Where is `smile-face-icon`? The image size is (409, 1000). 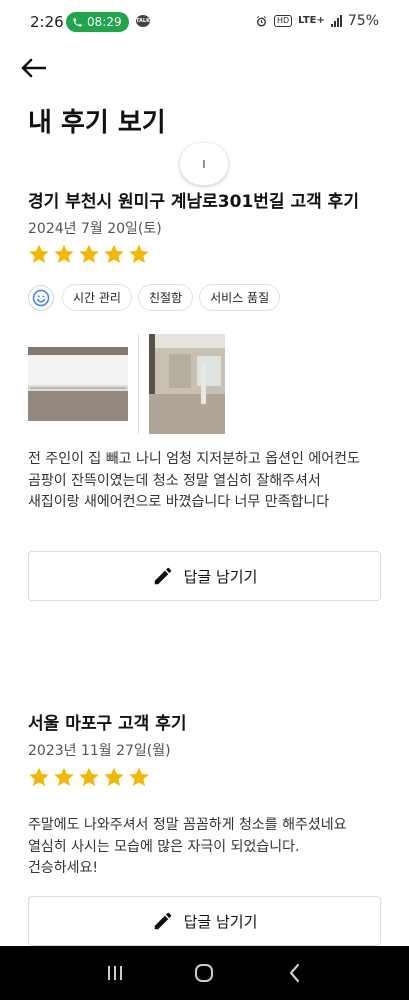
smile-face-icon is located at coordinates (41, 297).